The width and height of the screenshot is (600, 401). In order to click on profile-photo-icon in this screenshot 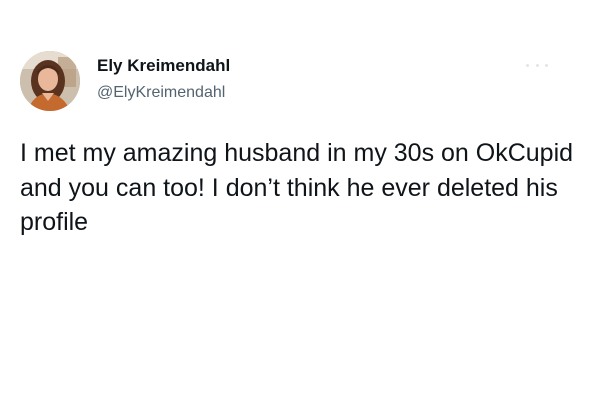, I will do `click(50, 81)`.